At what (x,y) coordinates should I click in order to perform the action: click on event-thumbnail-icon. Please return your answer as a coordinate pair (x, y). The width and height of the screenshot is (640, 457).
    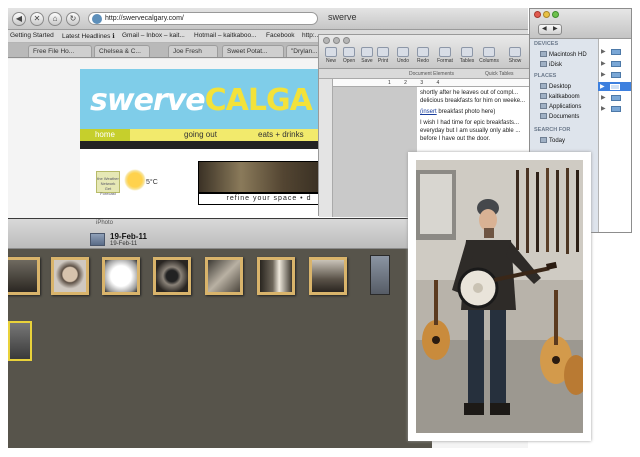
    Looking at the image, I should click on (97, 239).